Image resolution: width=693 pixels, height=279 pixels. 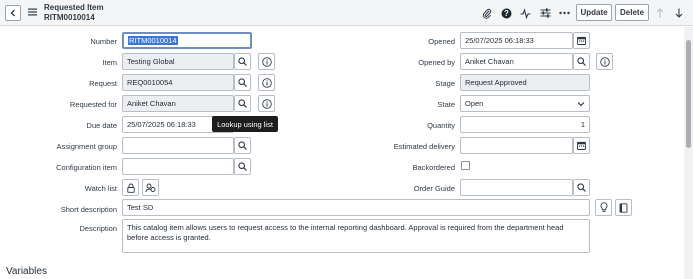 What do you see at coordinates (441, 125) in the screenshot?
I see `quantity-label: Quantity` at bounding box center [441, 125].